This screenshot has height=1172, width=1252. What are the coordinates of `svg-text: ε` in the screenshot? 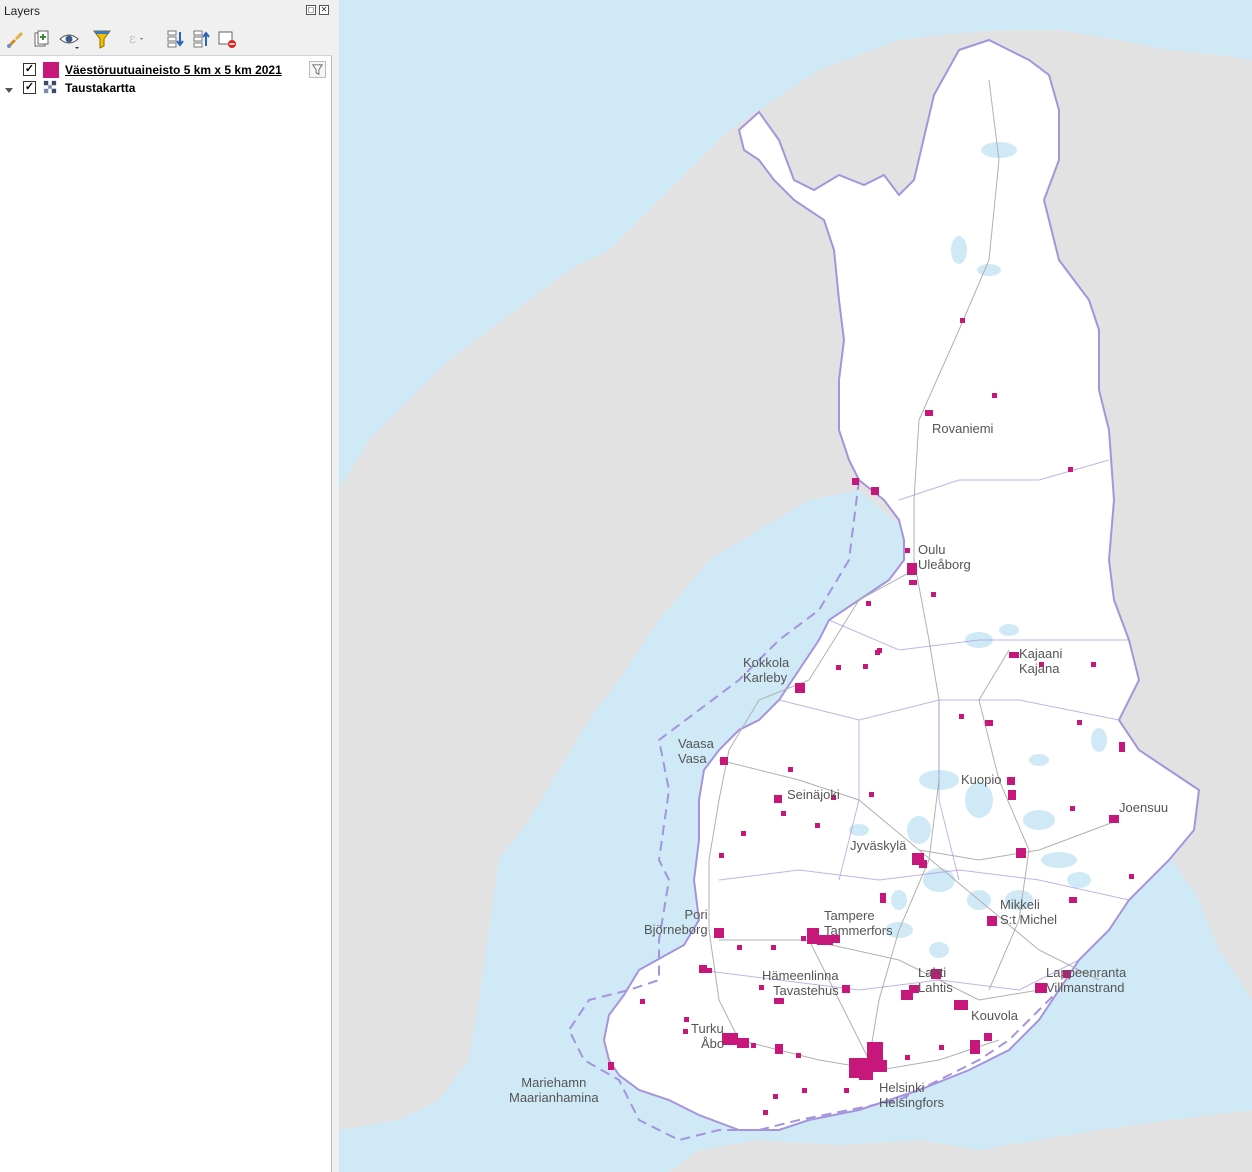 It's located at (132, 39).